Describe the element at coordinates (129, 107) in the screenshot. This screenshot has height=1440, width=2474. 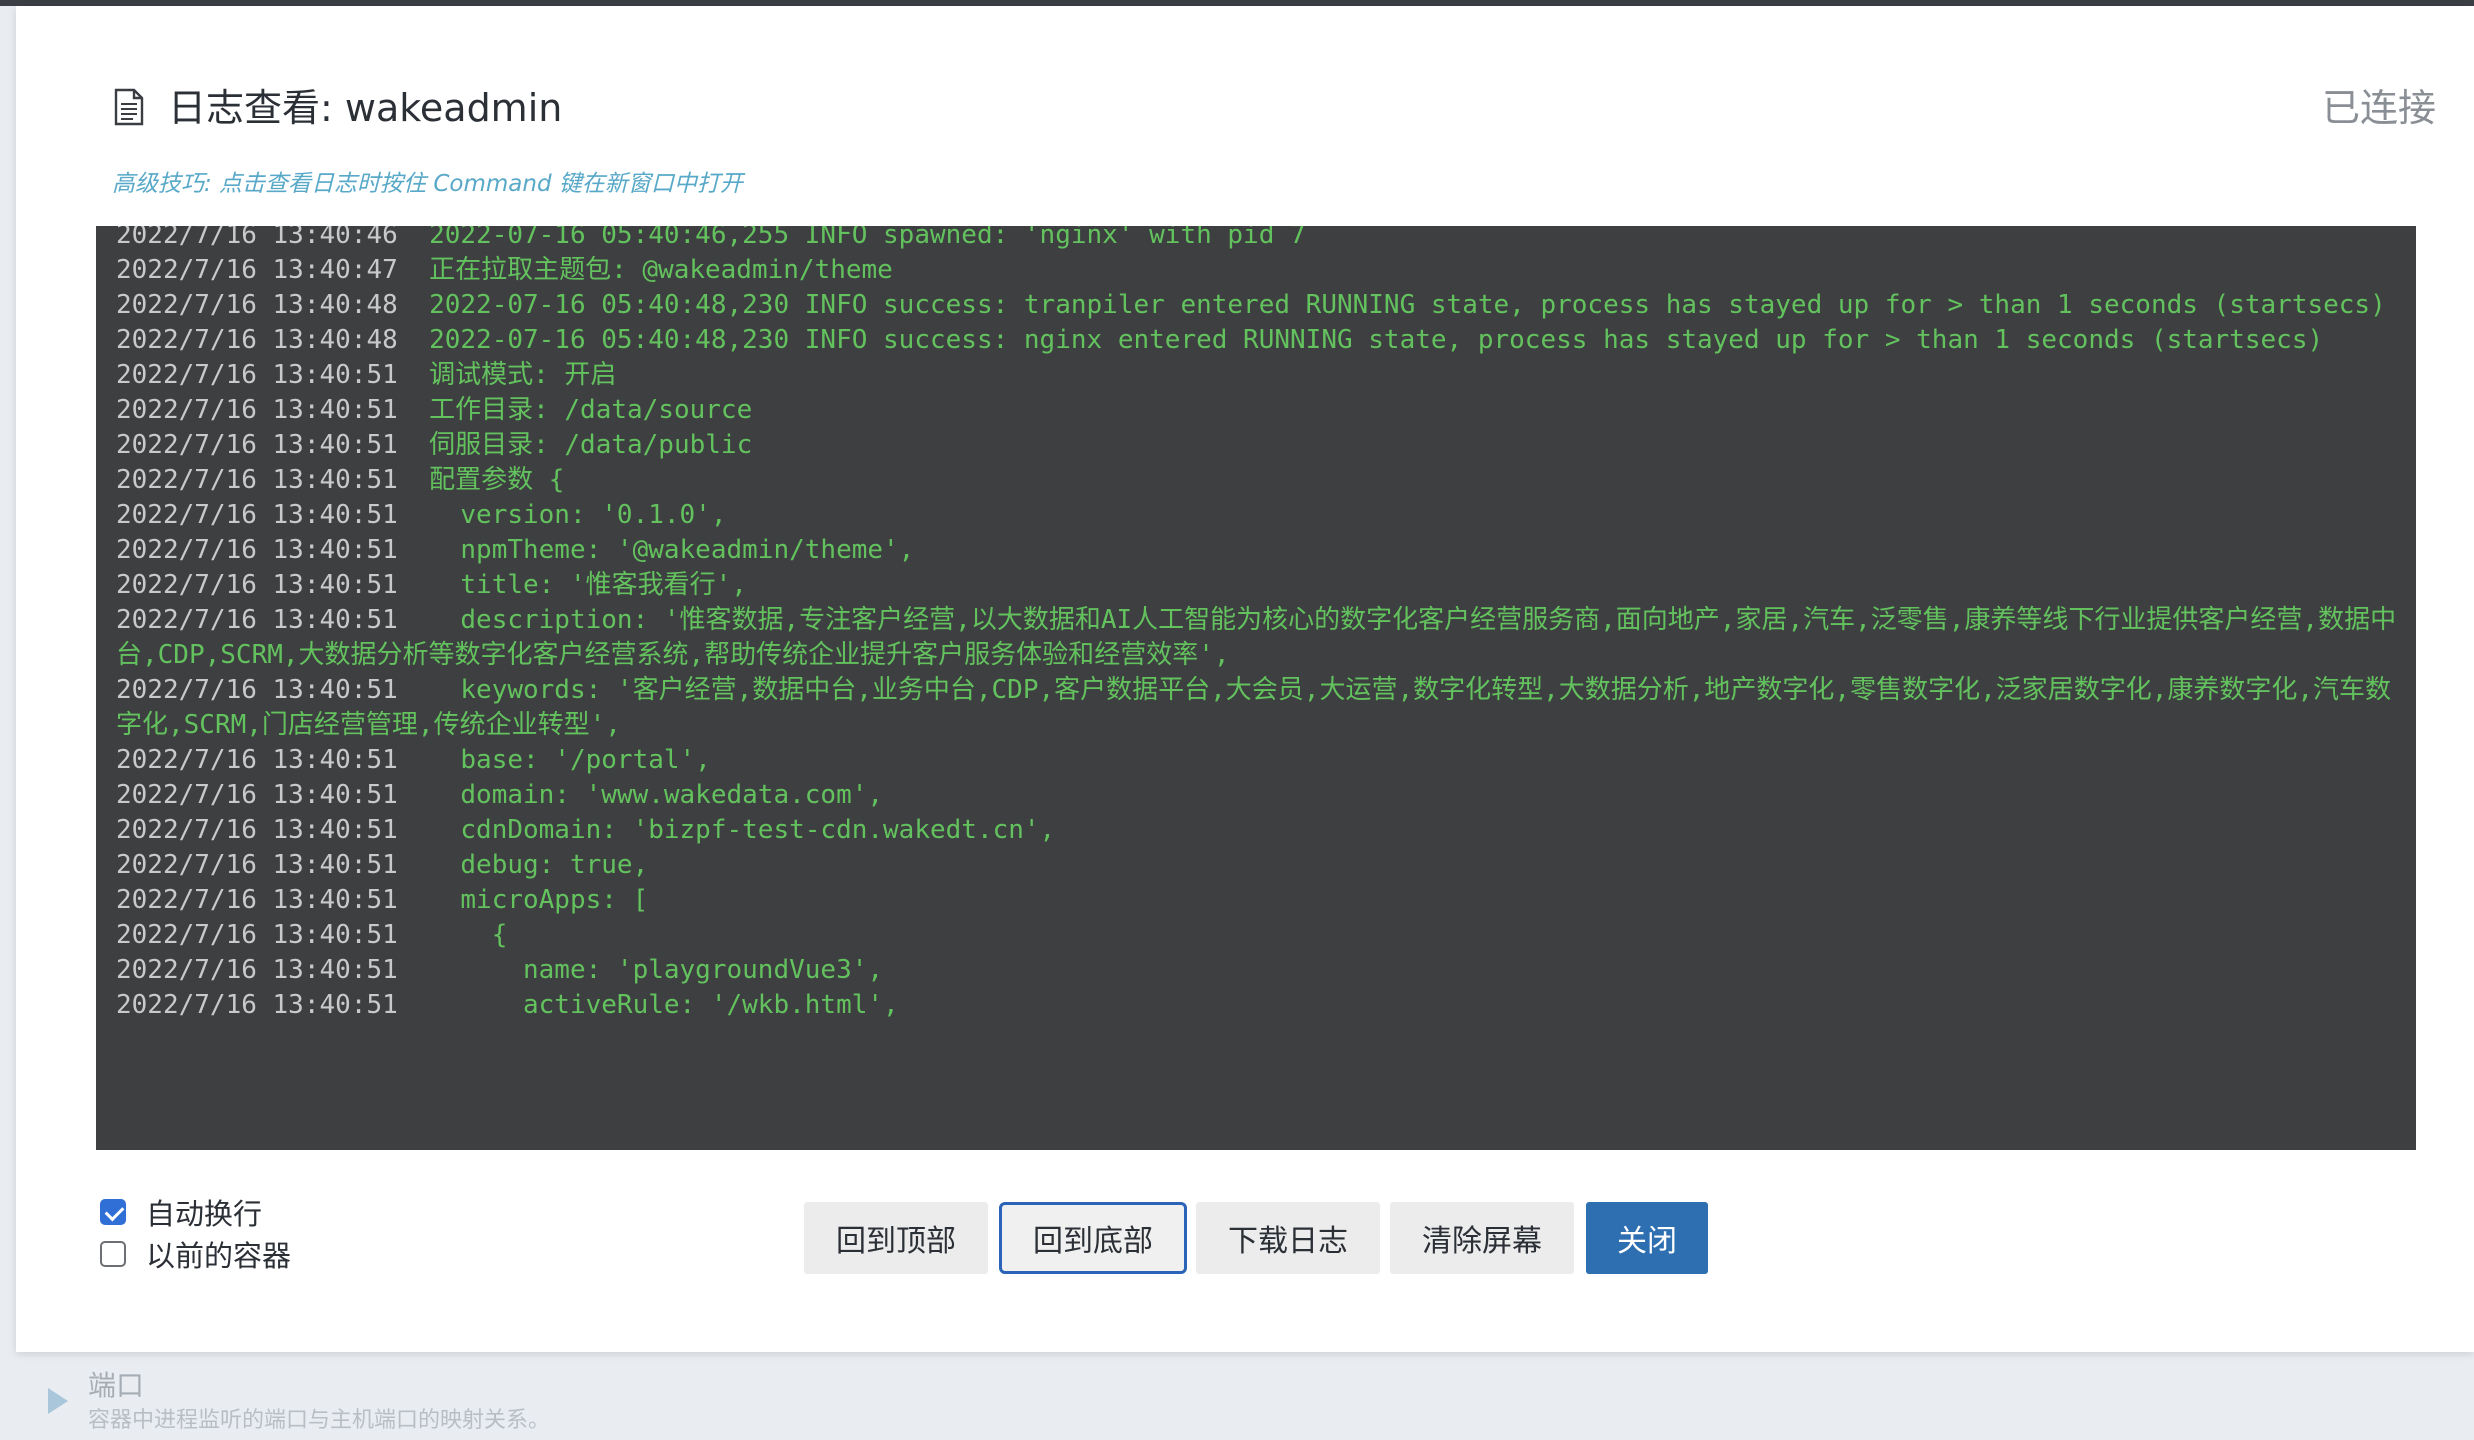
I see `document-icon` at that location.